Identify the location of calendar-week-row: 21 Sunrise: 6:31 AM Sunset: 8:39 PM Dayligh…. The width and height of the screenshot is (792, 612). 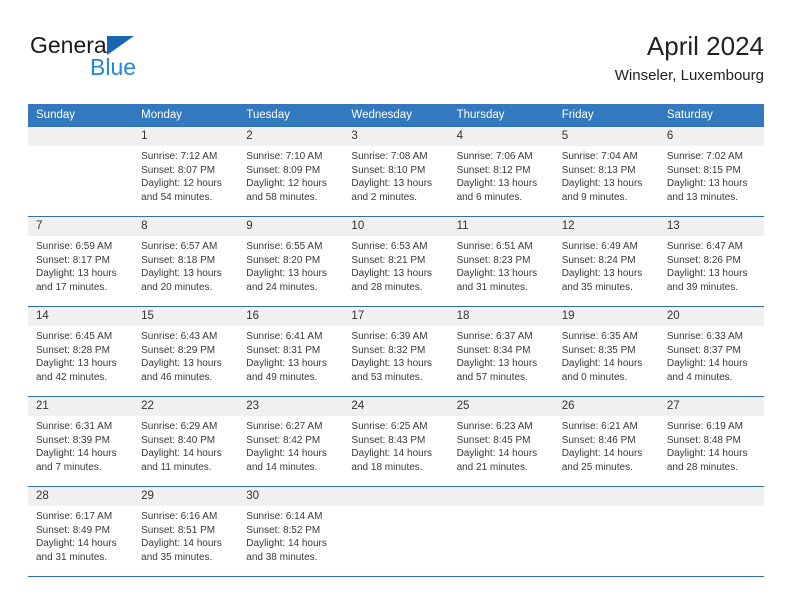
(396, 441).